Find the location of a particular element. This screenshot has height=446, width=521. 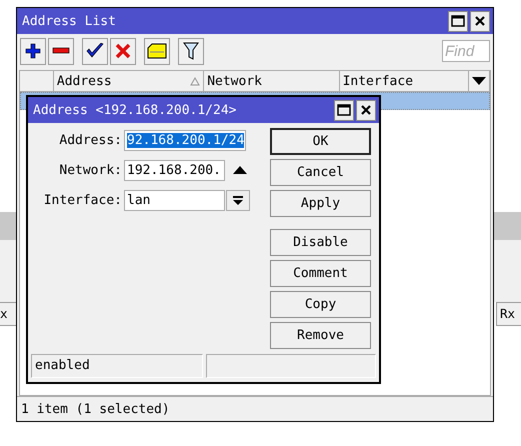

dialog-button: OK is located at coordinates (320, 141).